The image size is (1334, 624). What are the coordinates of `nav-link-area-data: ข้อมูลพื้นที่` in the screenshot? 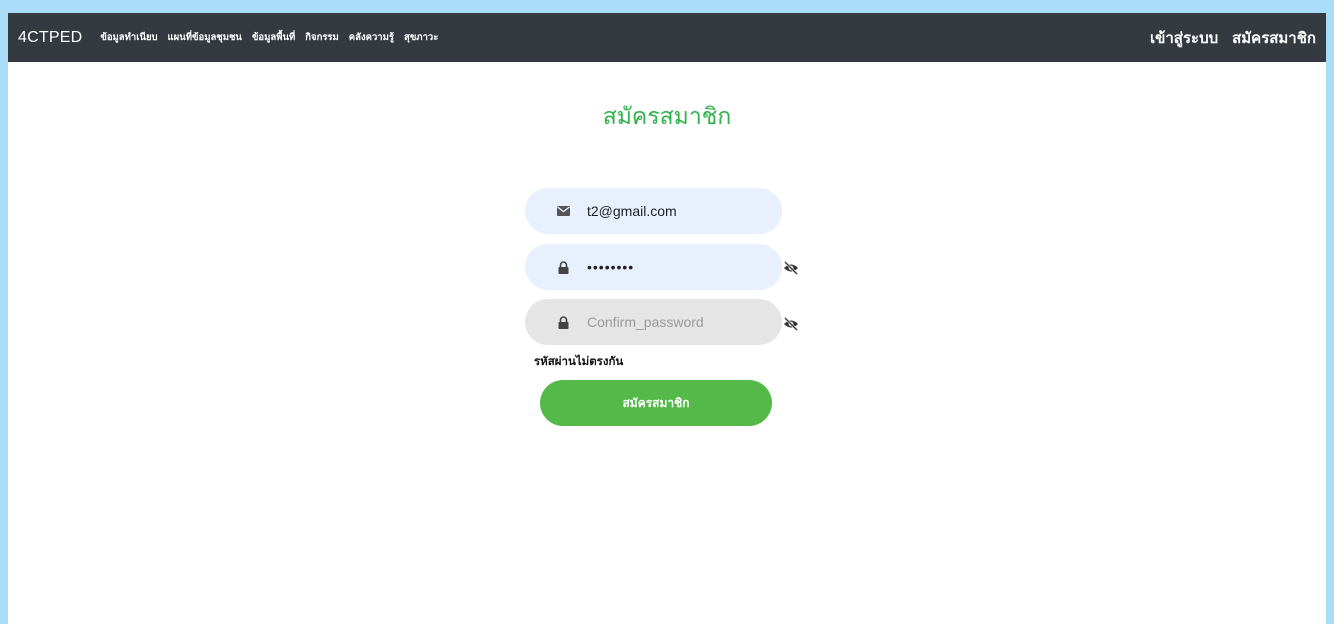 It's located at (273, 37).